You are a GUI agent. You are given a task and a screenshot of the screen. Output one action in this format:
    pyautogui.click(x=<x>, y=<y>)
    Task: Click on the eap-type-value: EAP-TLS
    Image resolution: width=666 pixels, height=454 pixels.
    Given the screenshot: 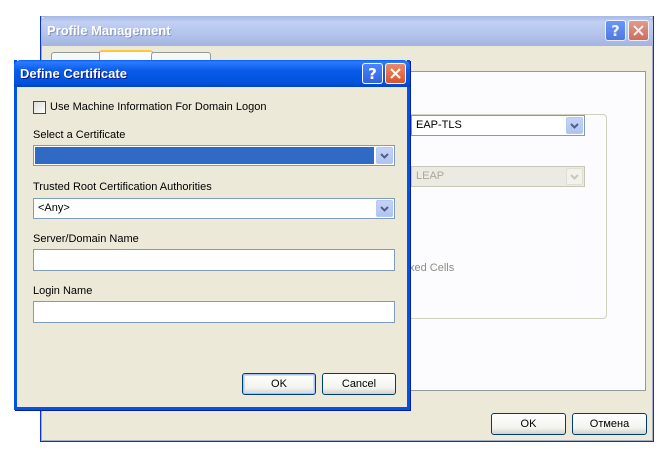 What is the action you would take?
    pyautogui.click(x=439, y=125)
    